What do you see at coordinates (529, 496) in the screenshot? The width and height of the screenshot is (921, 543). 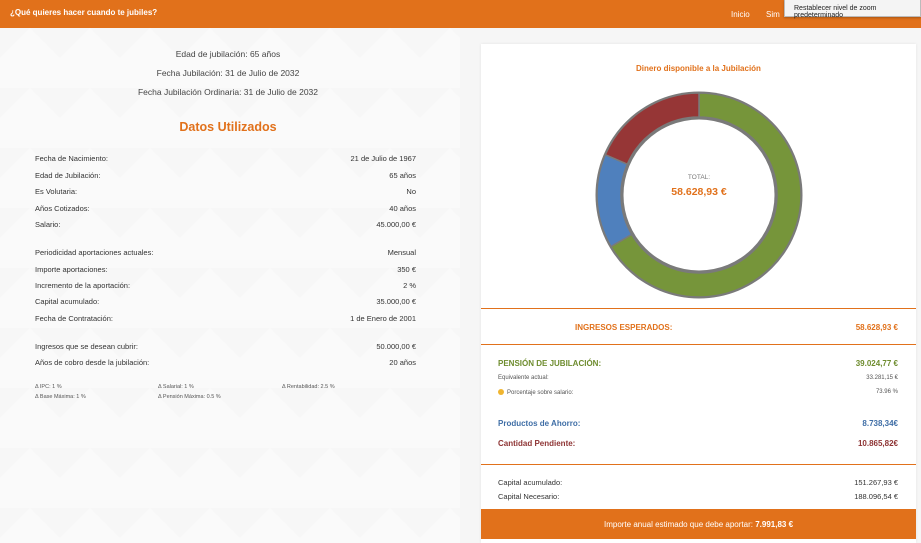 I see `capital-necesario-label: Capital Necesario:` at bounding box center [529, 496].